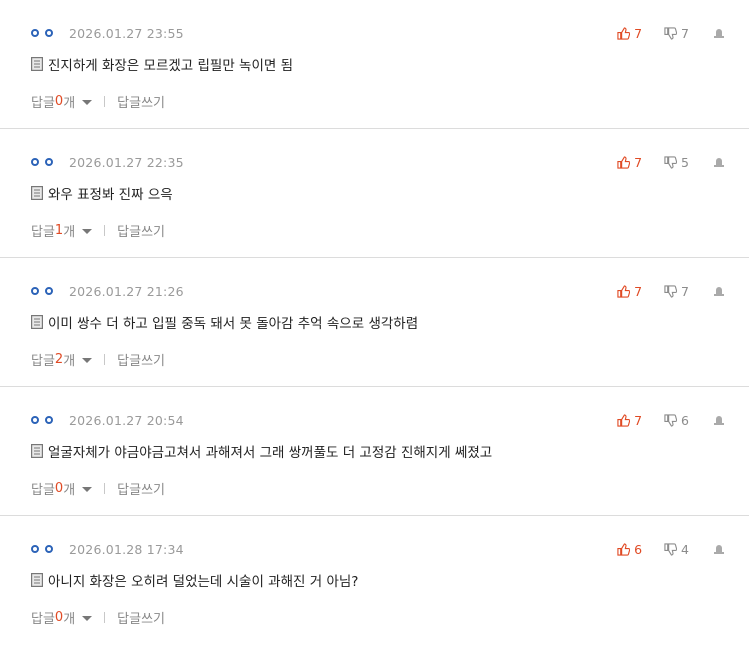 This screenshot has width=749, height=645. I want to click on comment-actions: 7 5, so click(671, 162).